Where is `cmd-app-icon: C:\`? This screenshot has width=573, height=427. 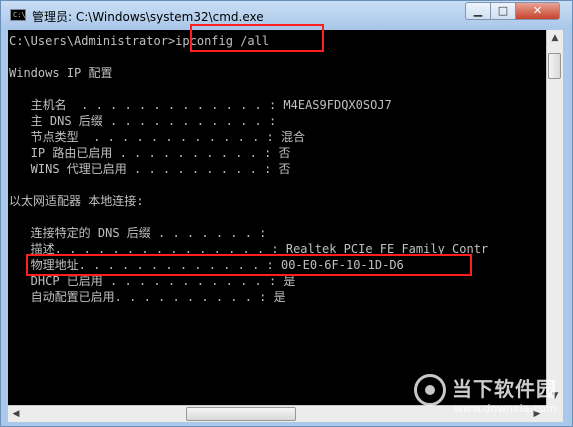
cmd-app-icon: C:\ is located at coordinates (18, 15).